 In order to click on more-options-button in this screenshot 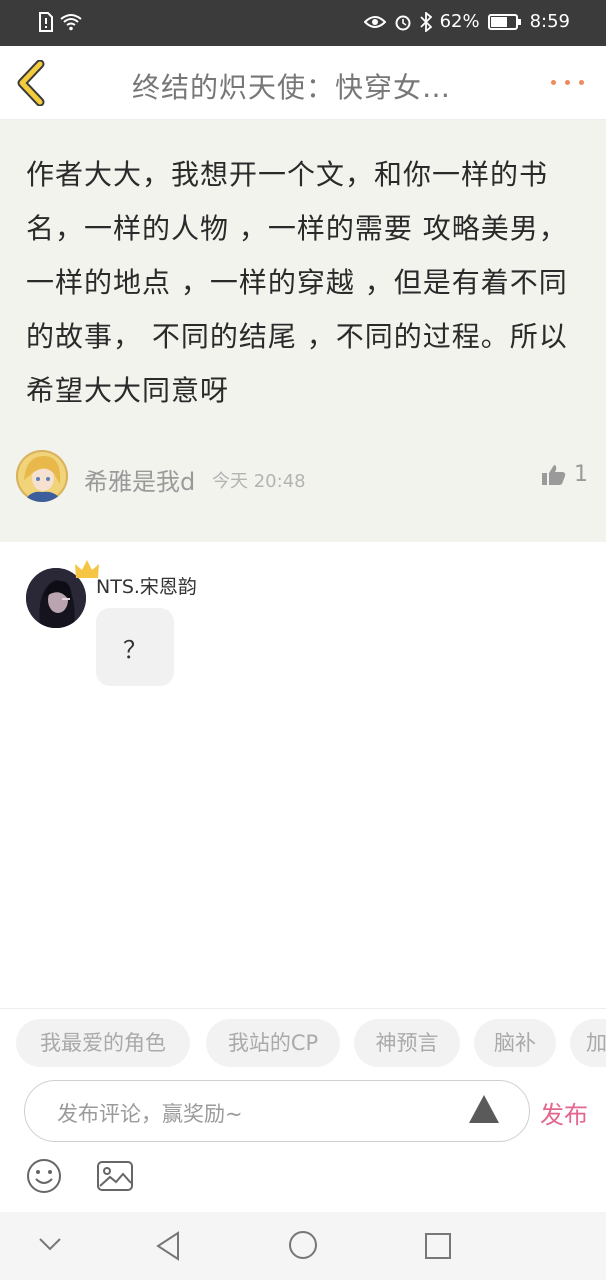, I will do `click(567, 82)`.